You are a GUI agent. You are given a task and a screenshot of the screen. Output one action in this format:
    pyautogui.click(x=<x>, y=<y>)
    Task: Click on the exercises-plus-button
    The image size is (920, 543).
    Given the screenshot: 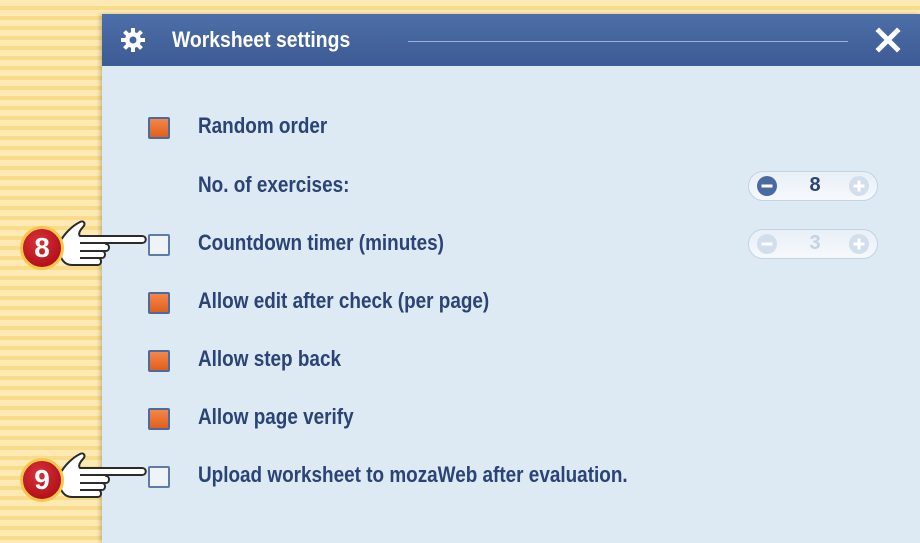 What is the action you would take?
    pyautogui.click(x=859, y=186)
    